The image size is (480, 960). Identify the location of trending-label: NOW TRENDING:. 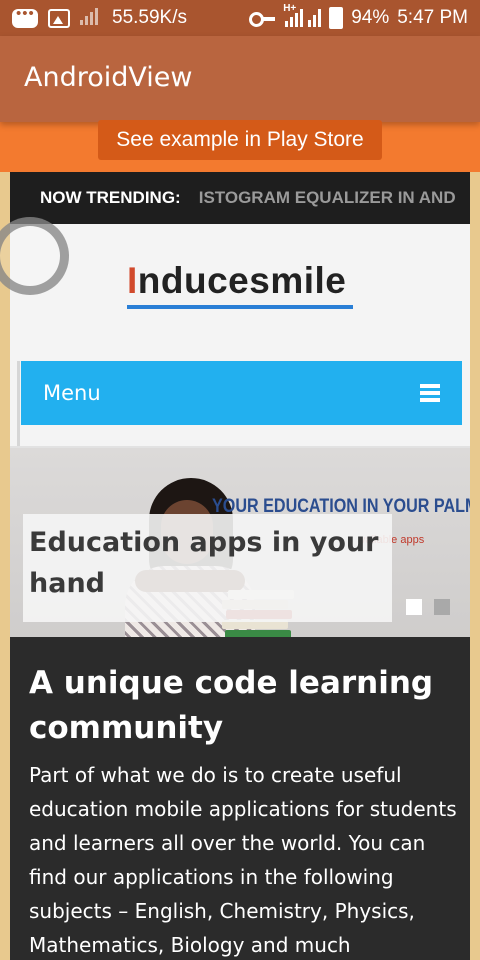
(110, 197).